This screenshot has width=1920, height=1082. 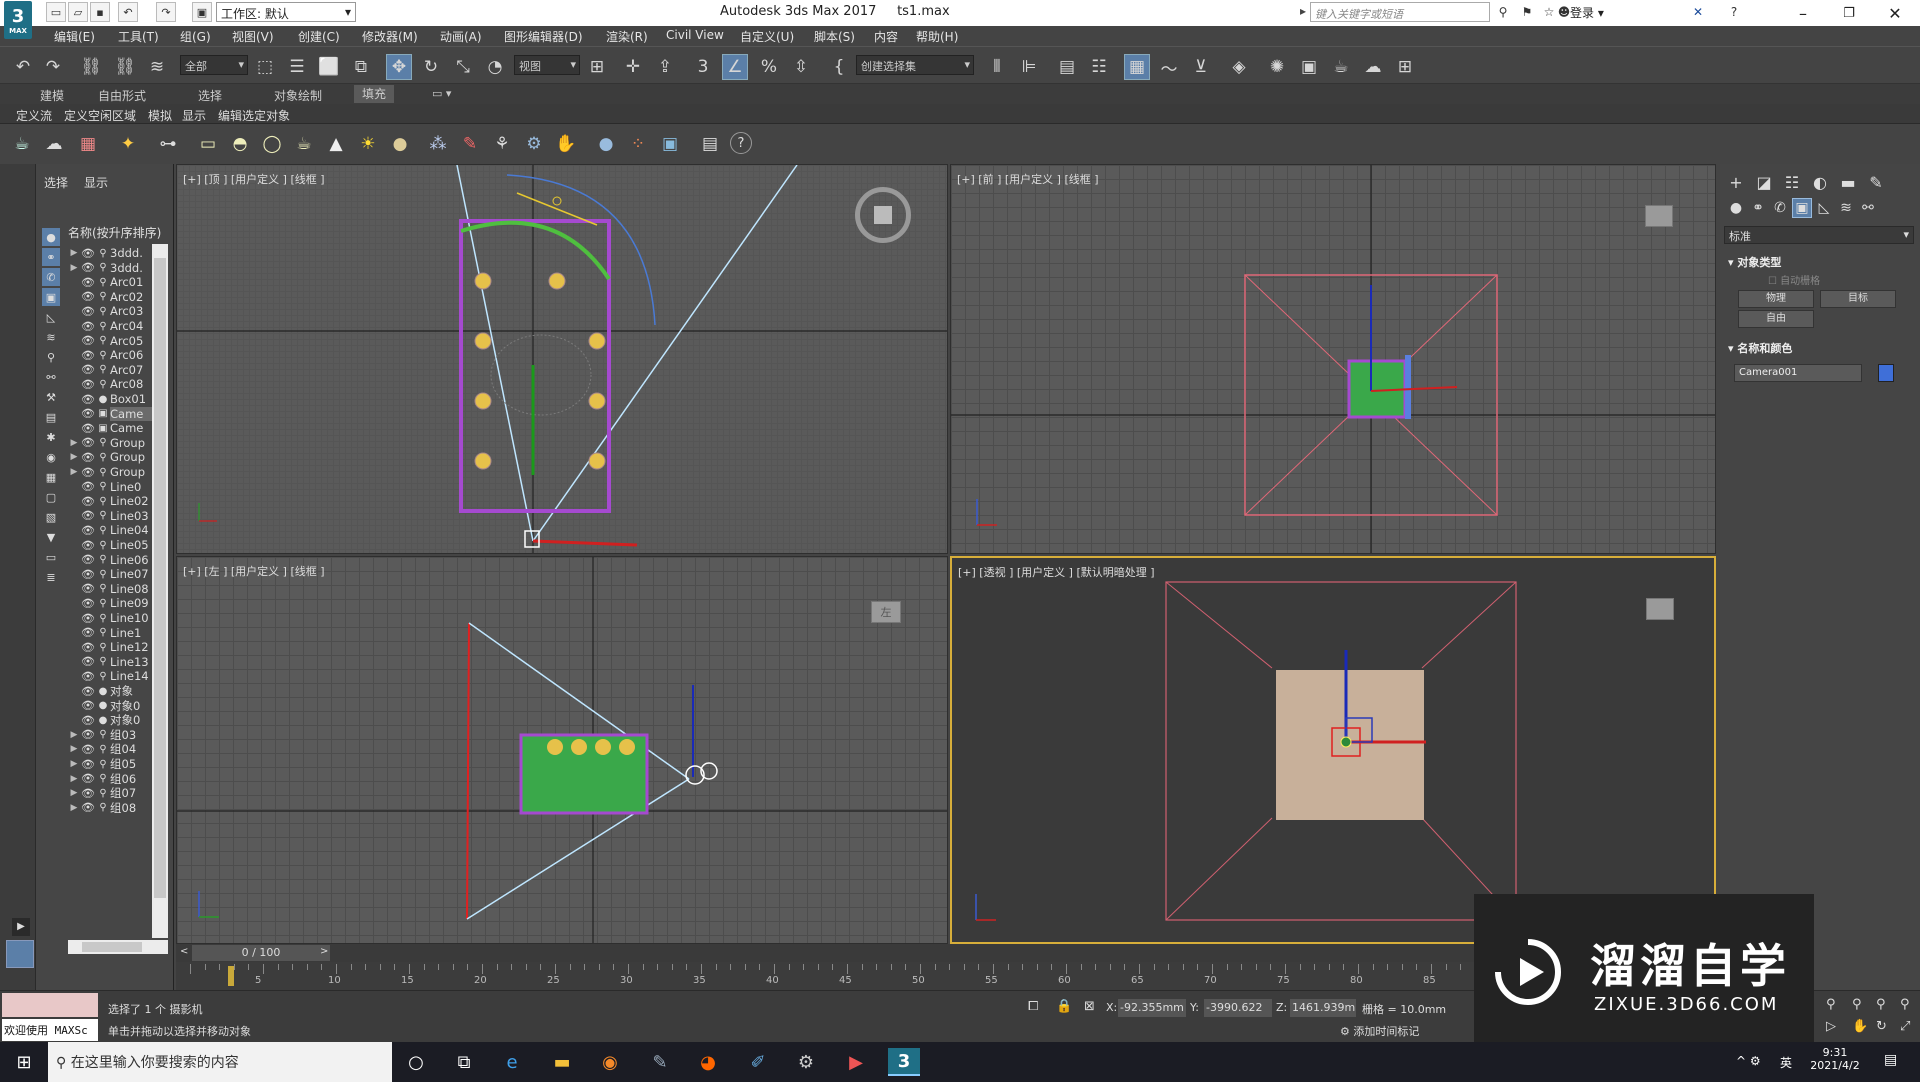 What do you see at coordinates (741, 143) in the screenshot?
I see `help-icon: ?` at bounding box center [741, 143].